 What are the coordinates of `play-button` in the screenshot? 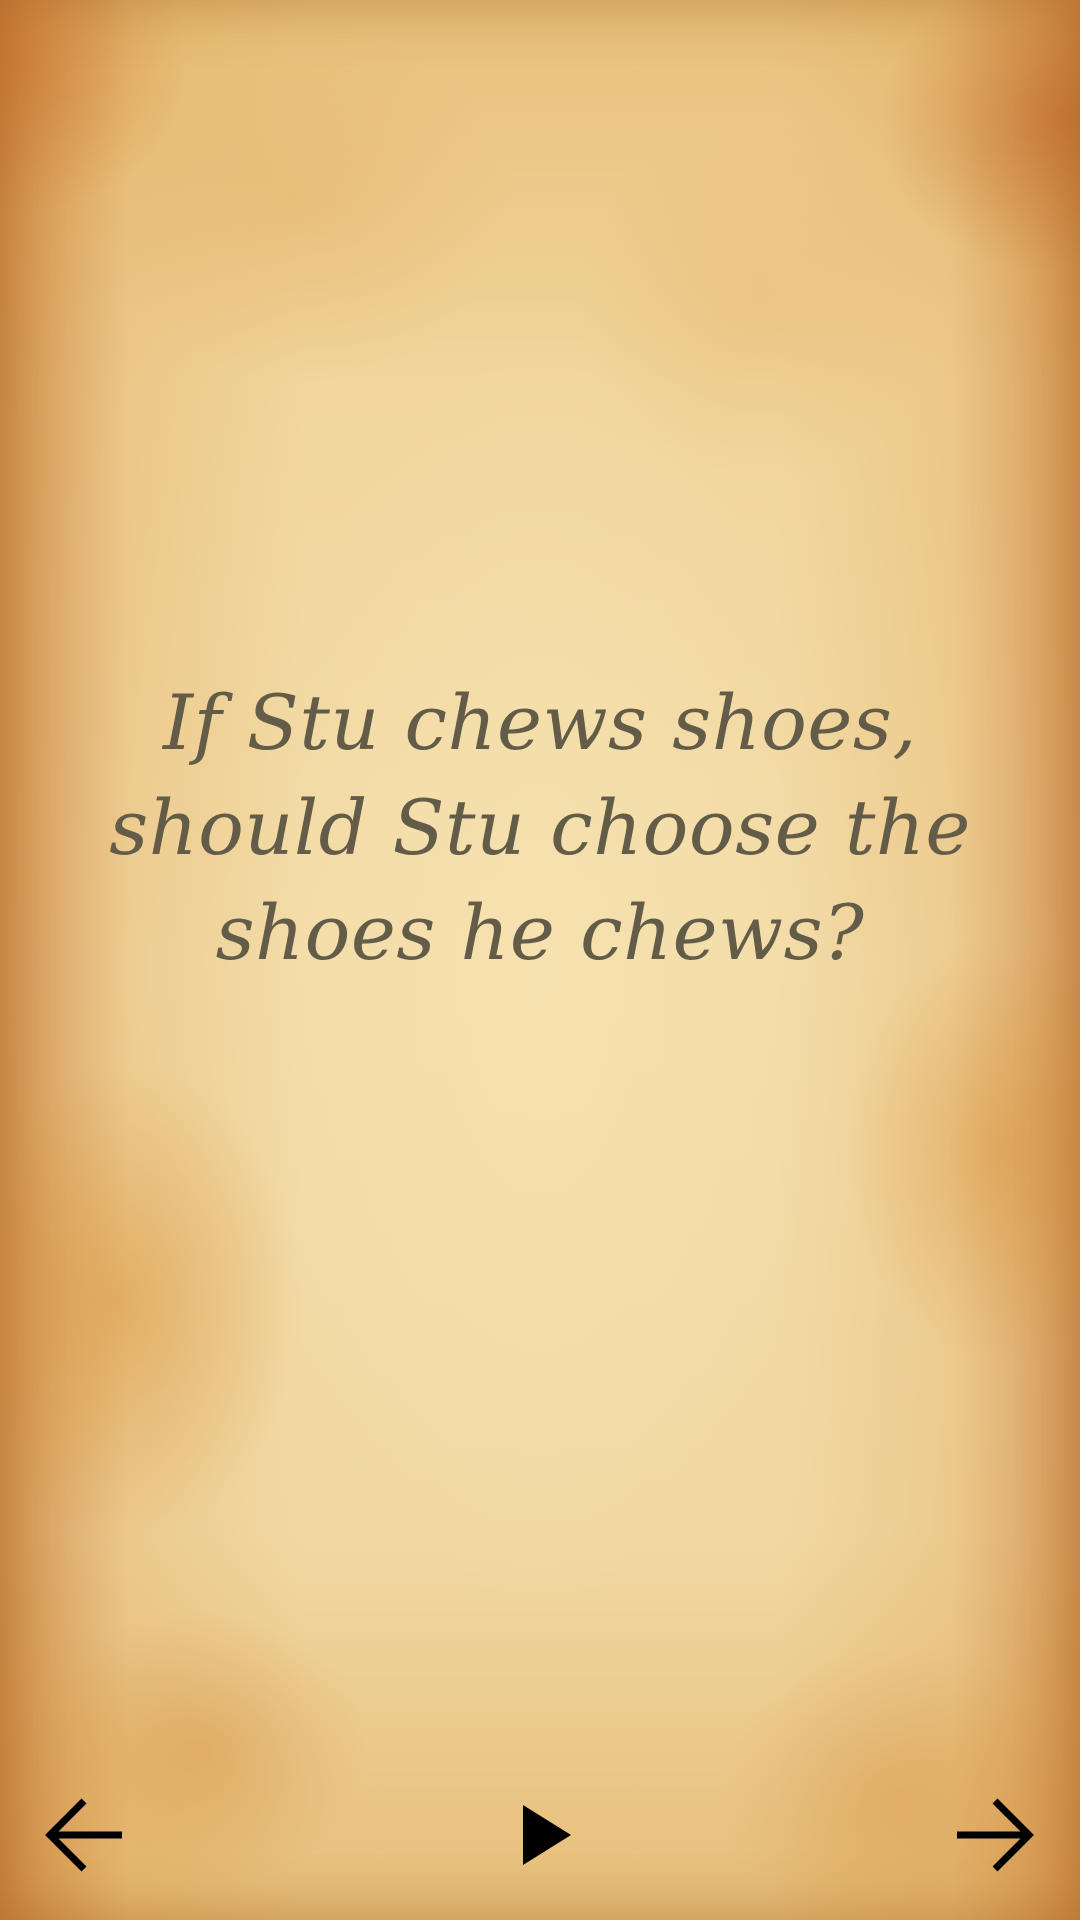 It's located at (545, 1835).